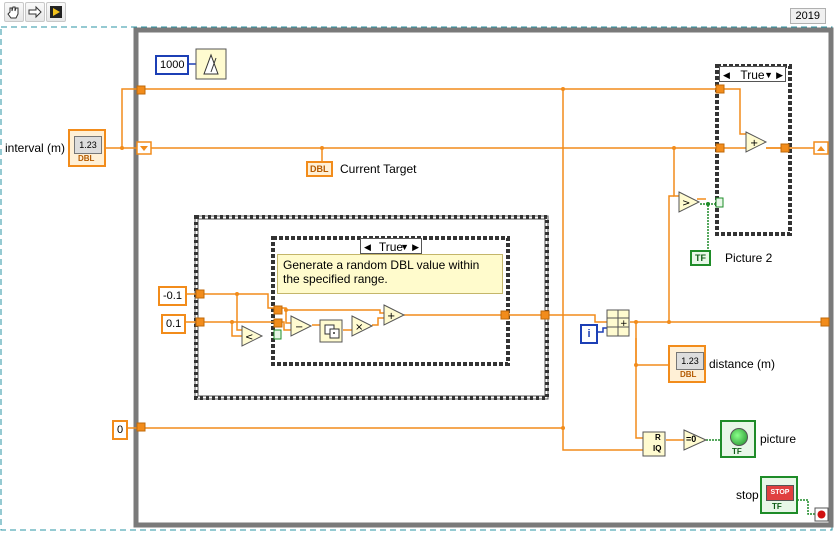 The height and width of the screenshot is (533, 834). I want to click on iteration-terminal: i, so click(589, 334).